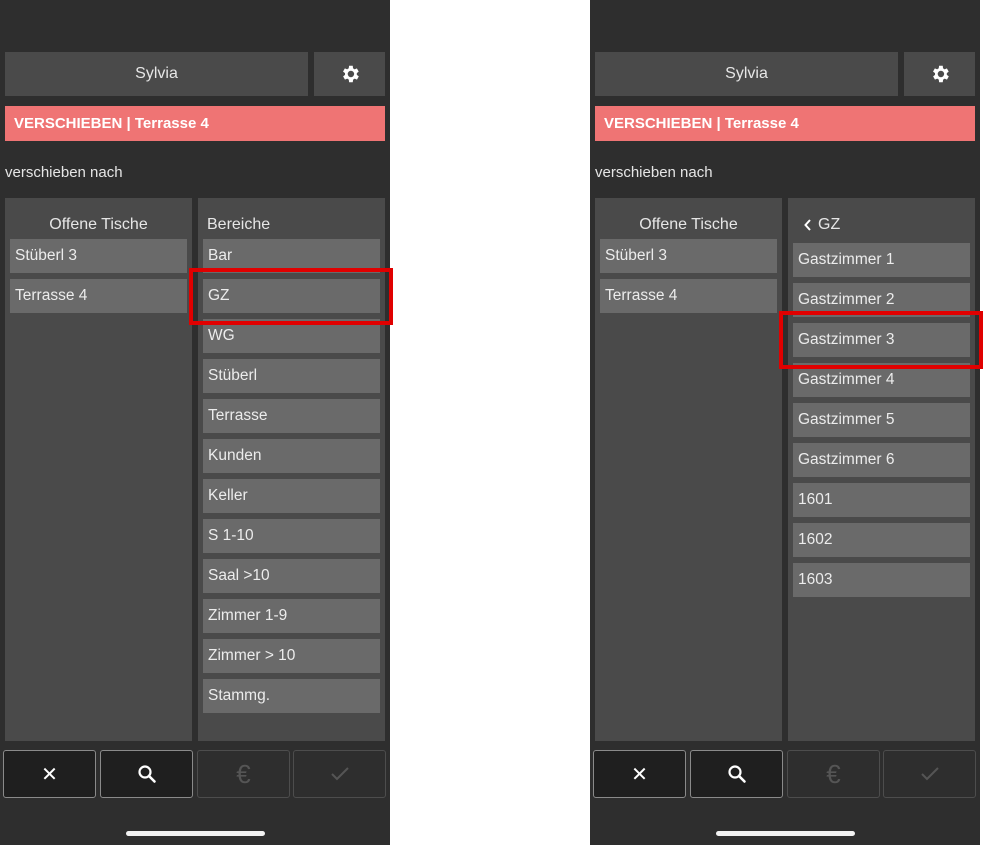 Image resolution: width=983 pixels, height=845 pixels. I want to click on room-item: 1602, so click(881, 540).